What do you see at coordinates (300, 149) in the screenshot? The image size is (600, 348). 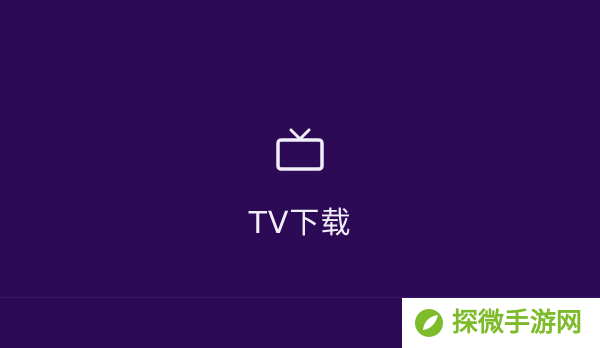 I see `tv-icon` at bounding box center [300, 149].